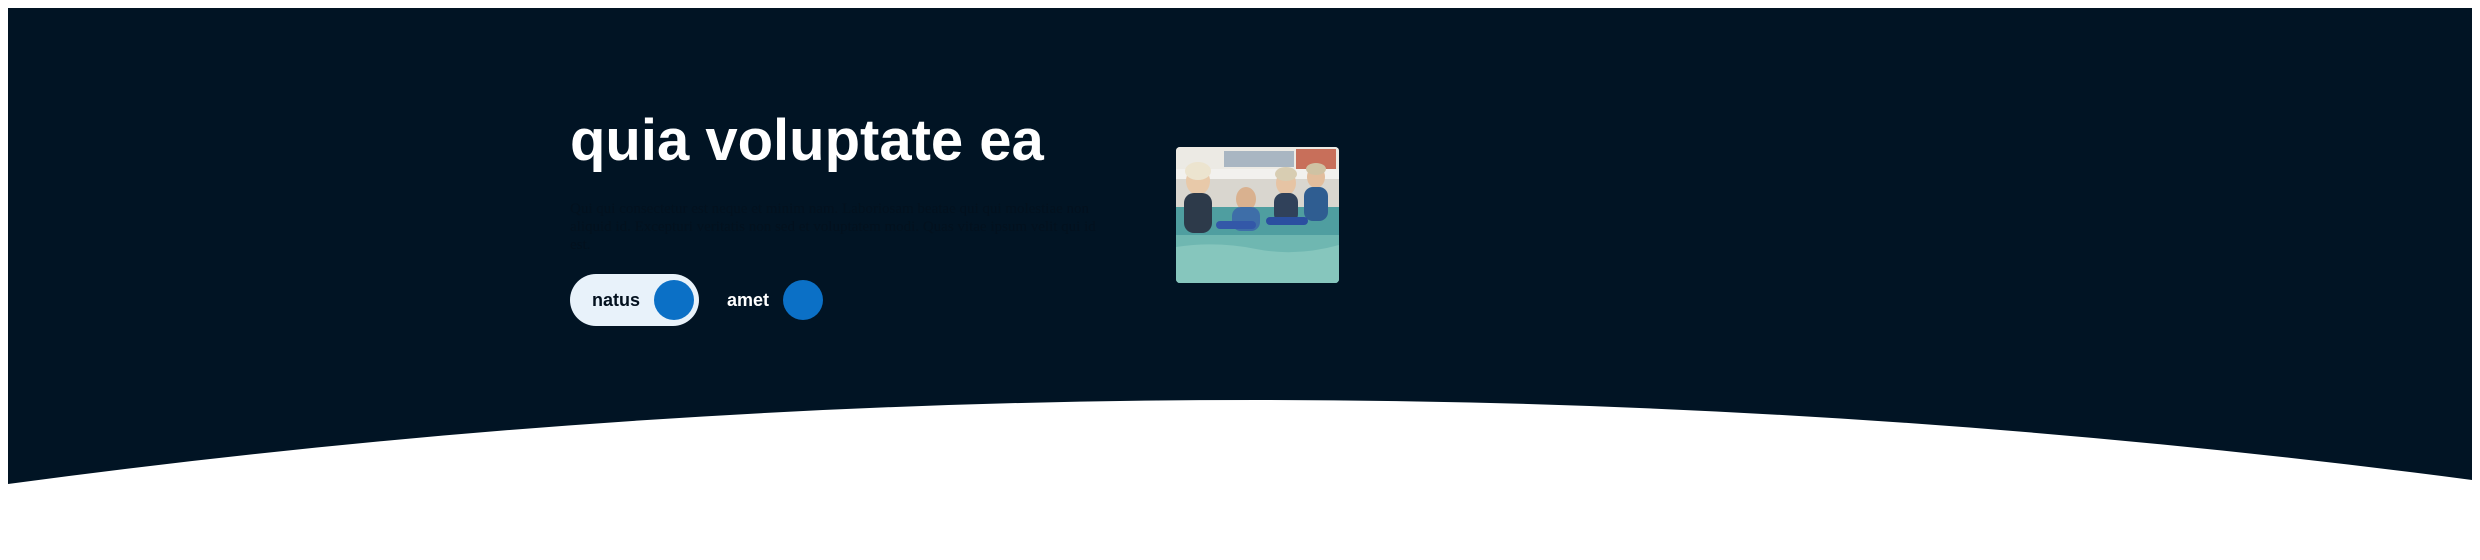  I want to click on hero-title: quia voluptate ea, so click(807, 140).